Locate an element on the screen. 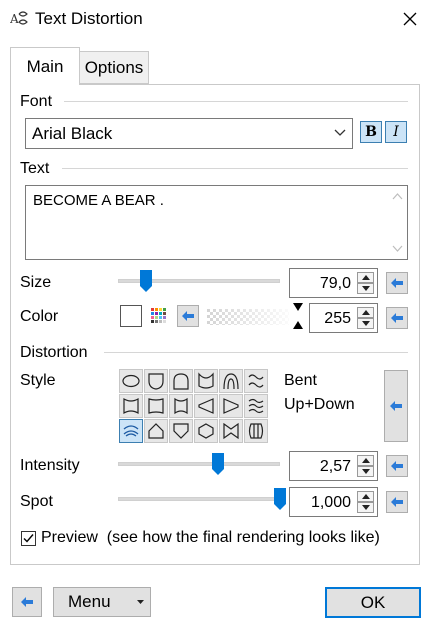  close-button is located at coordinates (410, 19).